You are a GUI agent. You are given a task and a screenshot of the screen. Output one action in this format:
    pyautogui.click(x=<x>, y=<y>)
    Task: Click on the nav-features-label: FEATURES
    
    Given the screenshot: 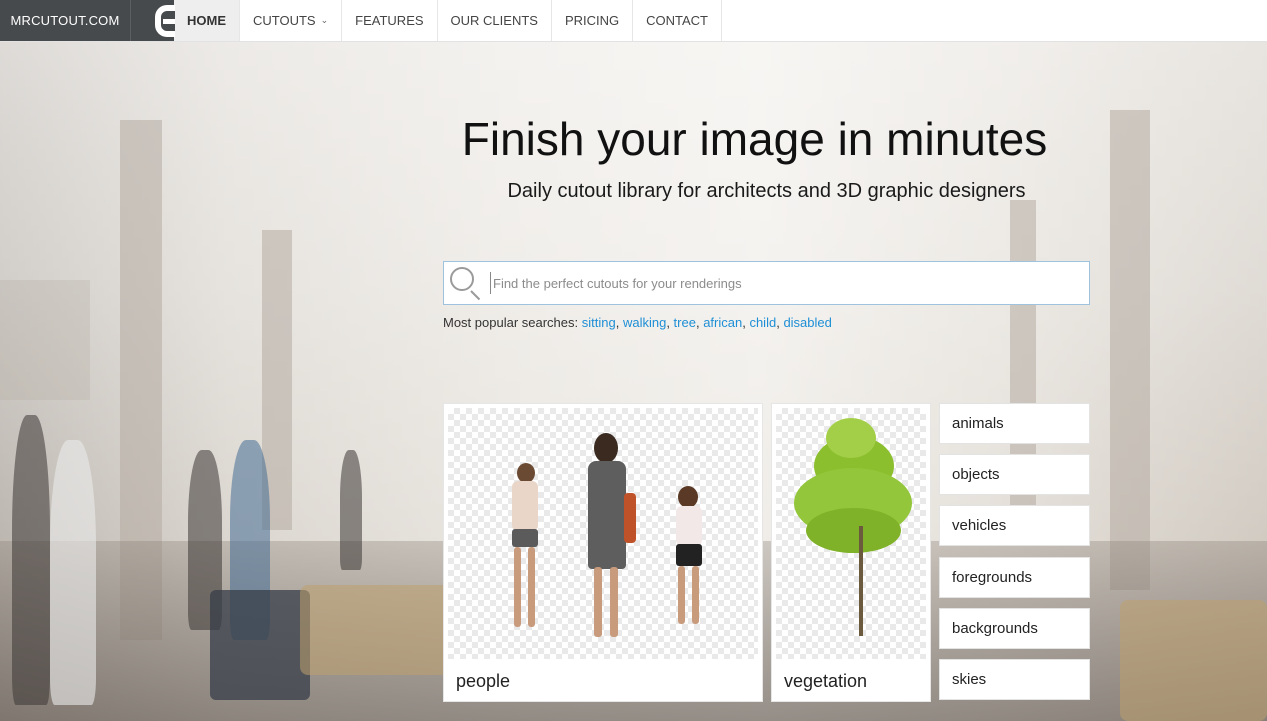 What is the action you would take?
    pyautogui.click(x=389, y=20)
    